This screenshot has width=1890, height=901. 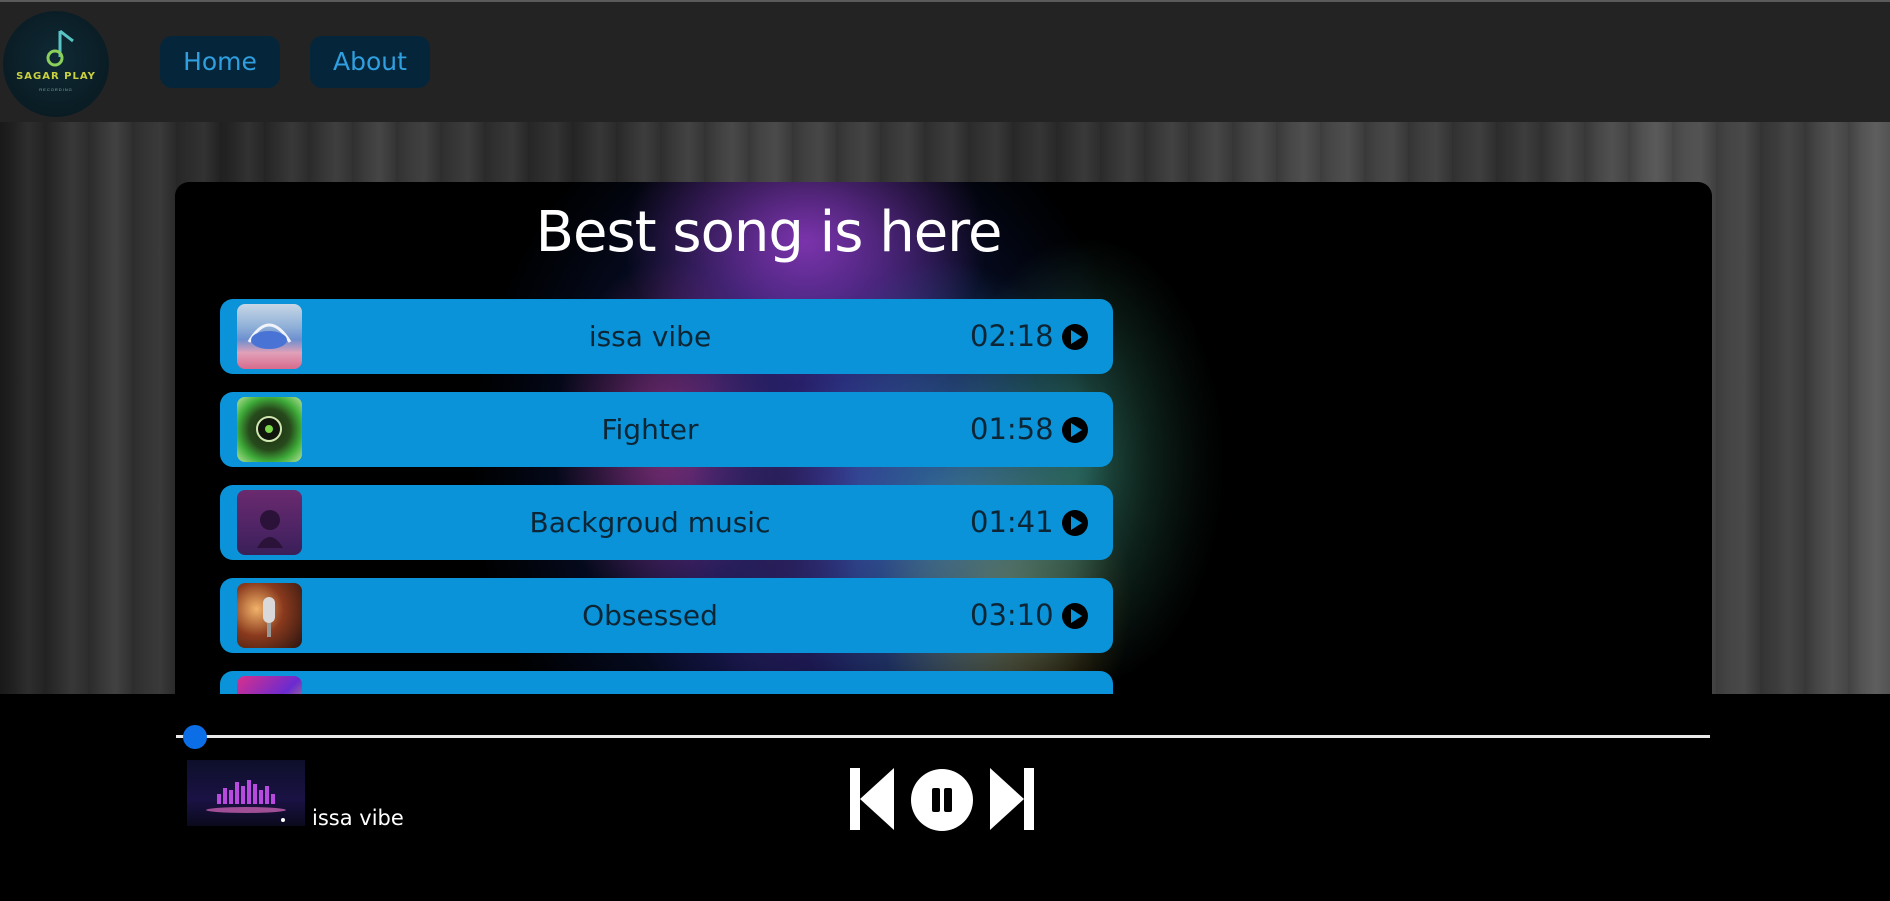 What do you see at coordinates (370, 62) in the screenshot?
I see `nav-about-link: About` at bounding box center [370, 62].